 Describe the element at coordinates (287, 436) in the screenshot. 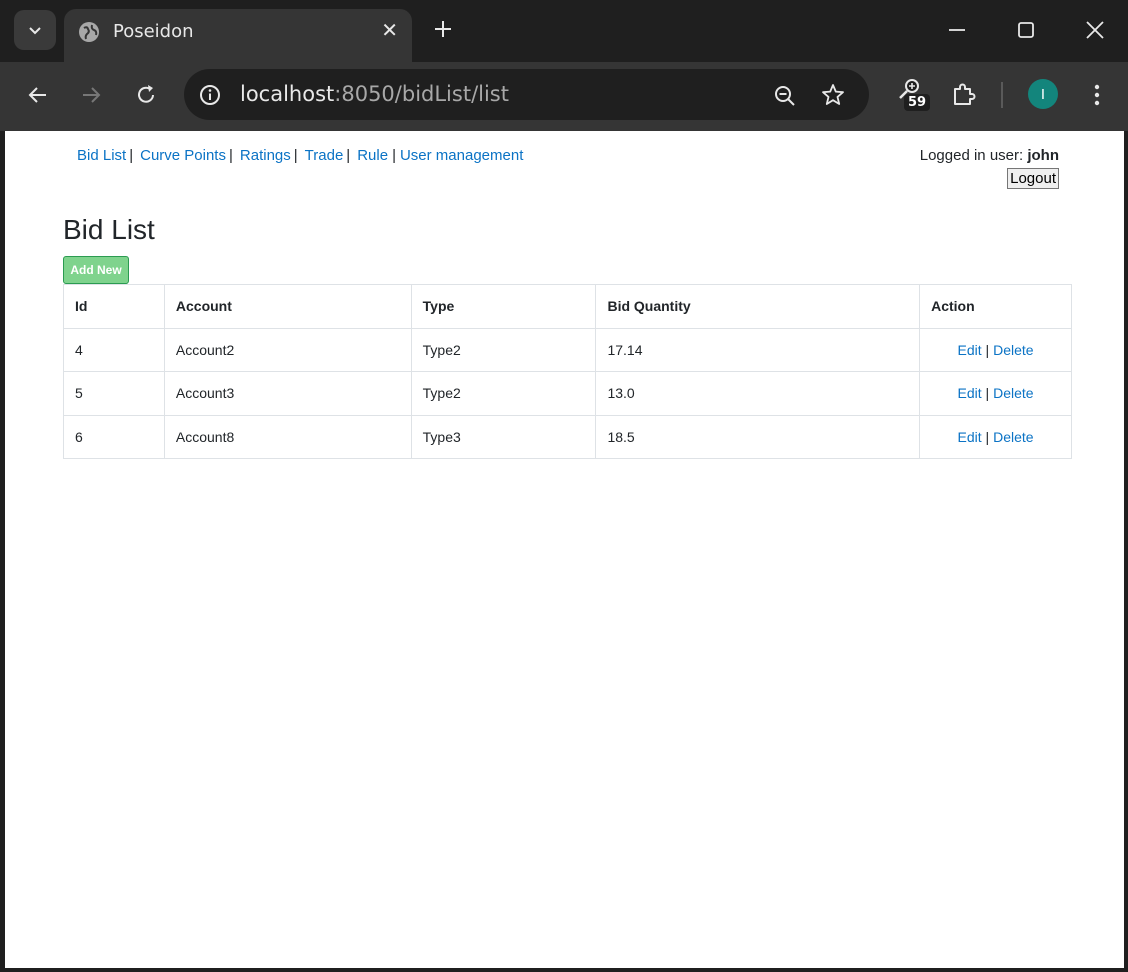

I see `cell-account: Account8` at that location.